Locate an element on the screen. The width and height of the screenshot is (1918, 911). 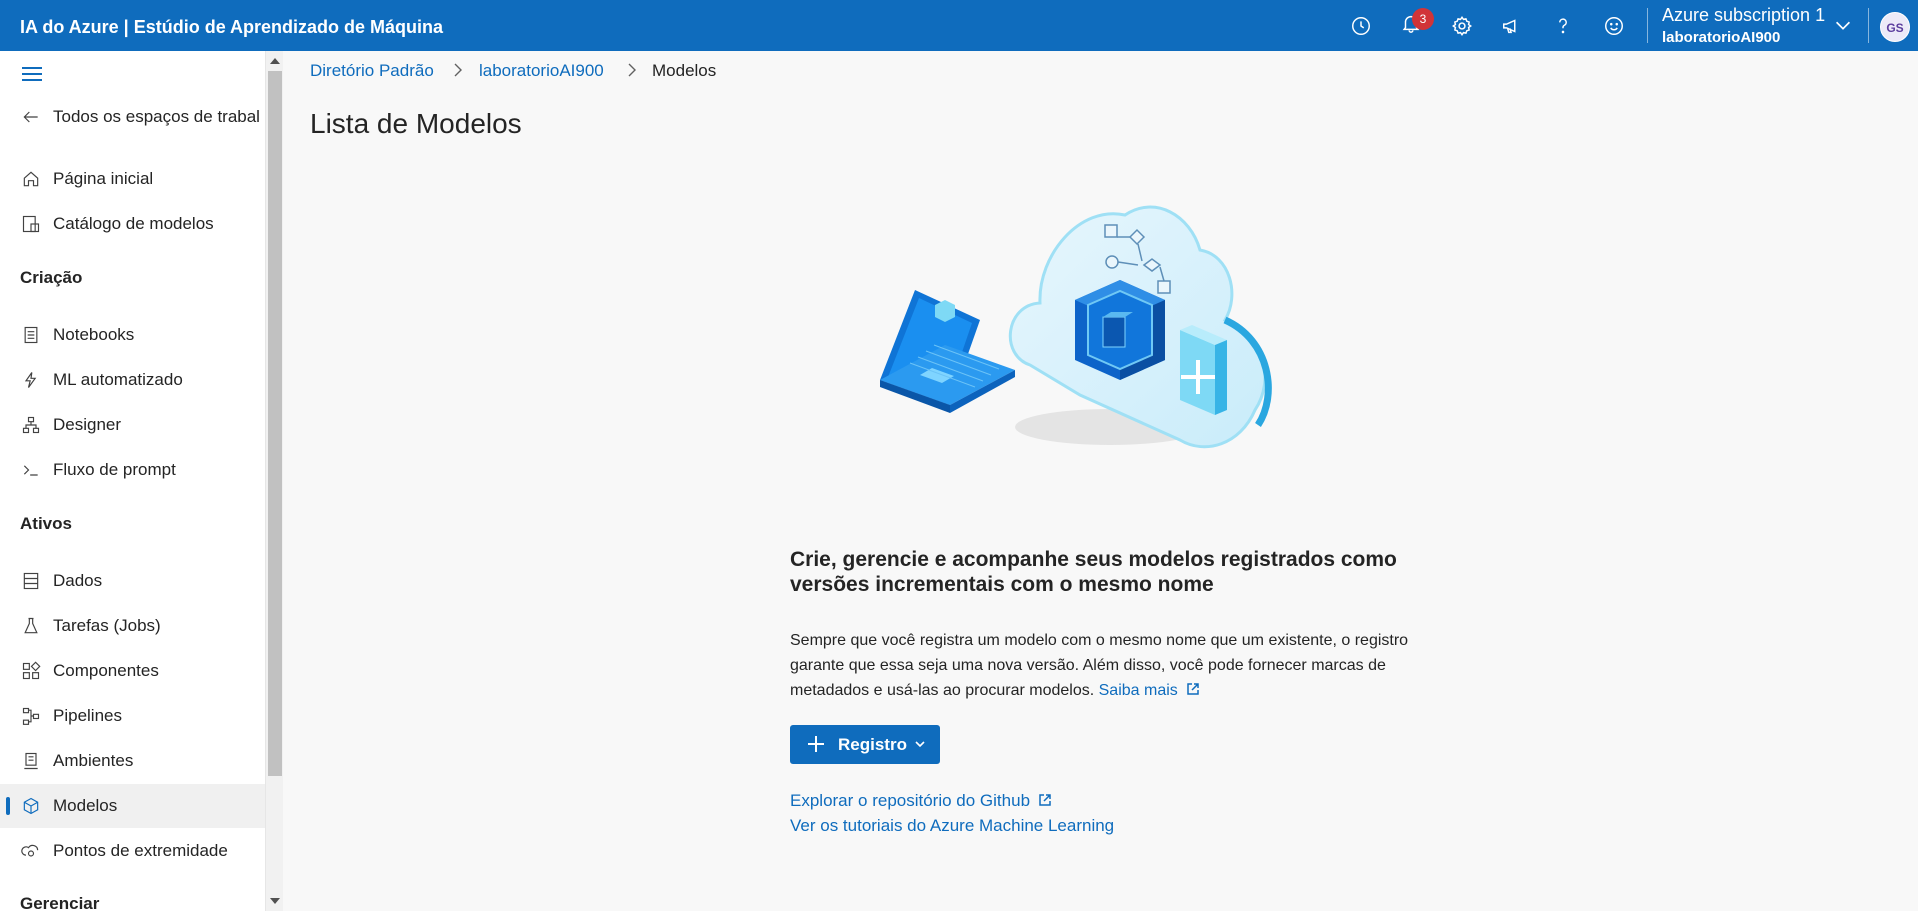
plus-icon is located at coordinates (816, 744).